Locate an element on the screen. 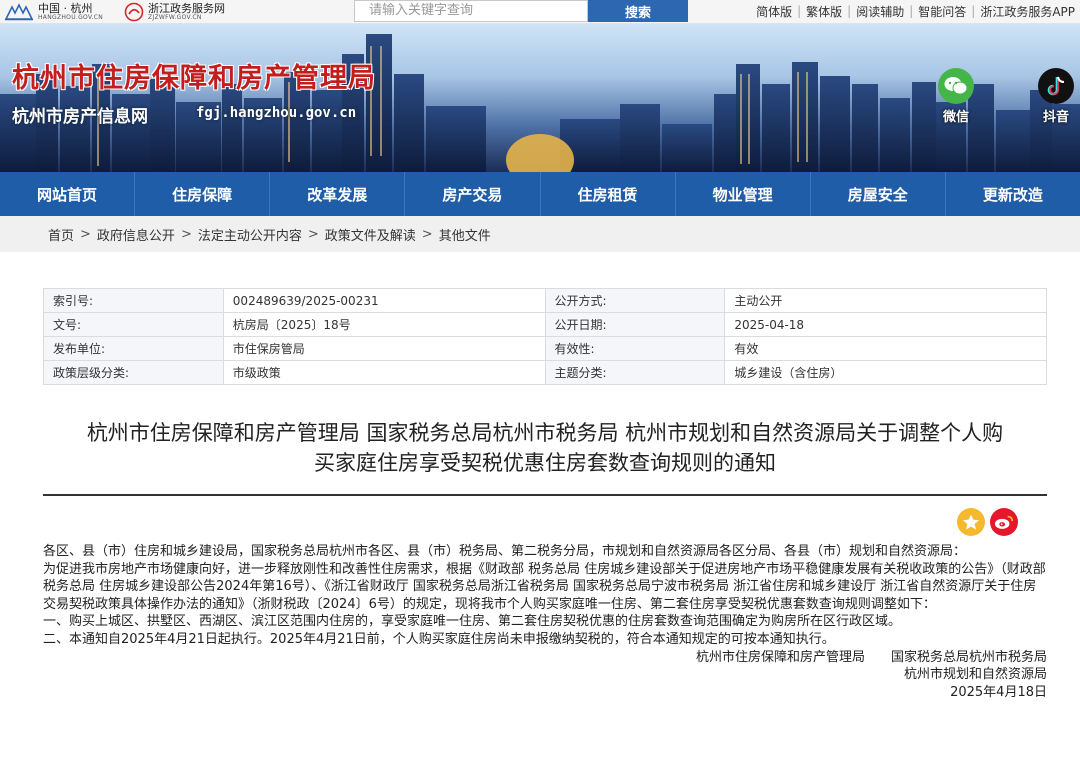 The width and height of the screenshot is (1080, 766). info-key: 文号: is located at coordinates (133, 324).